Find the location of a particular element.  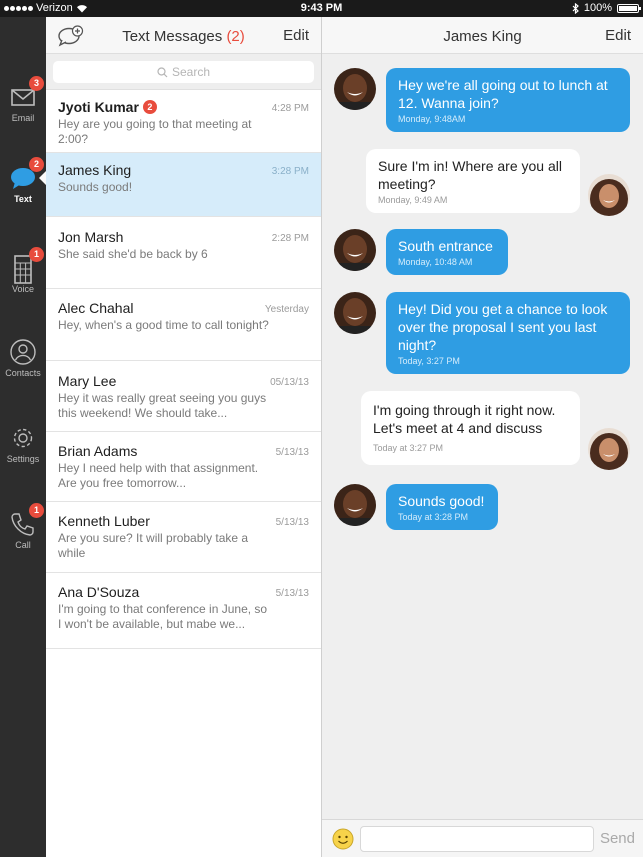

rail-label-contacts: Contacts is located at coordinates (23, 373).